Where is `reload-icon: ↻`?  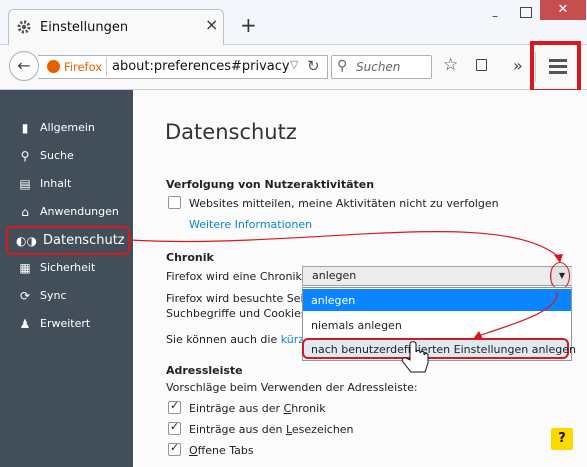
reload-icon: ↻ is located at coordinates (313, 66).